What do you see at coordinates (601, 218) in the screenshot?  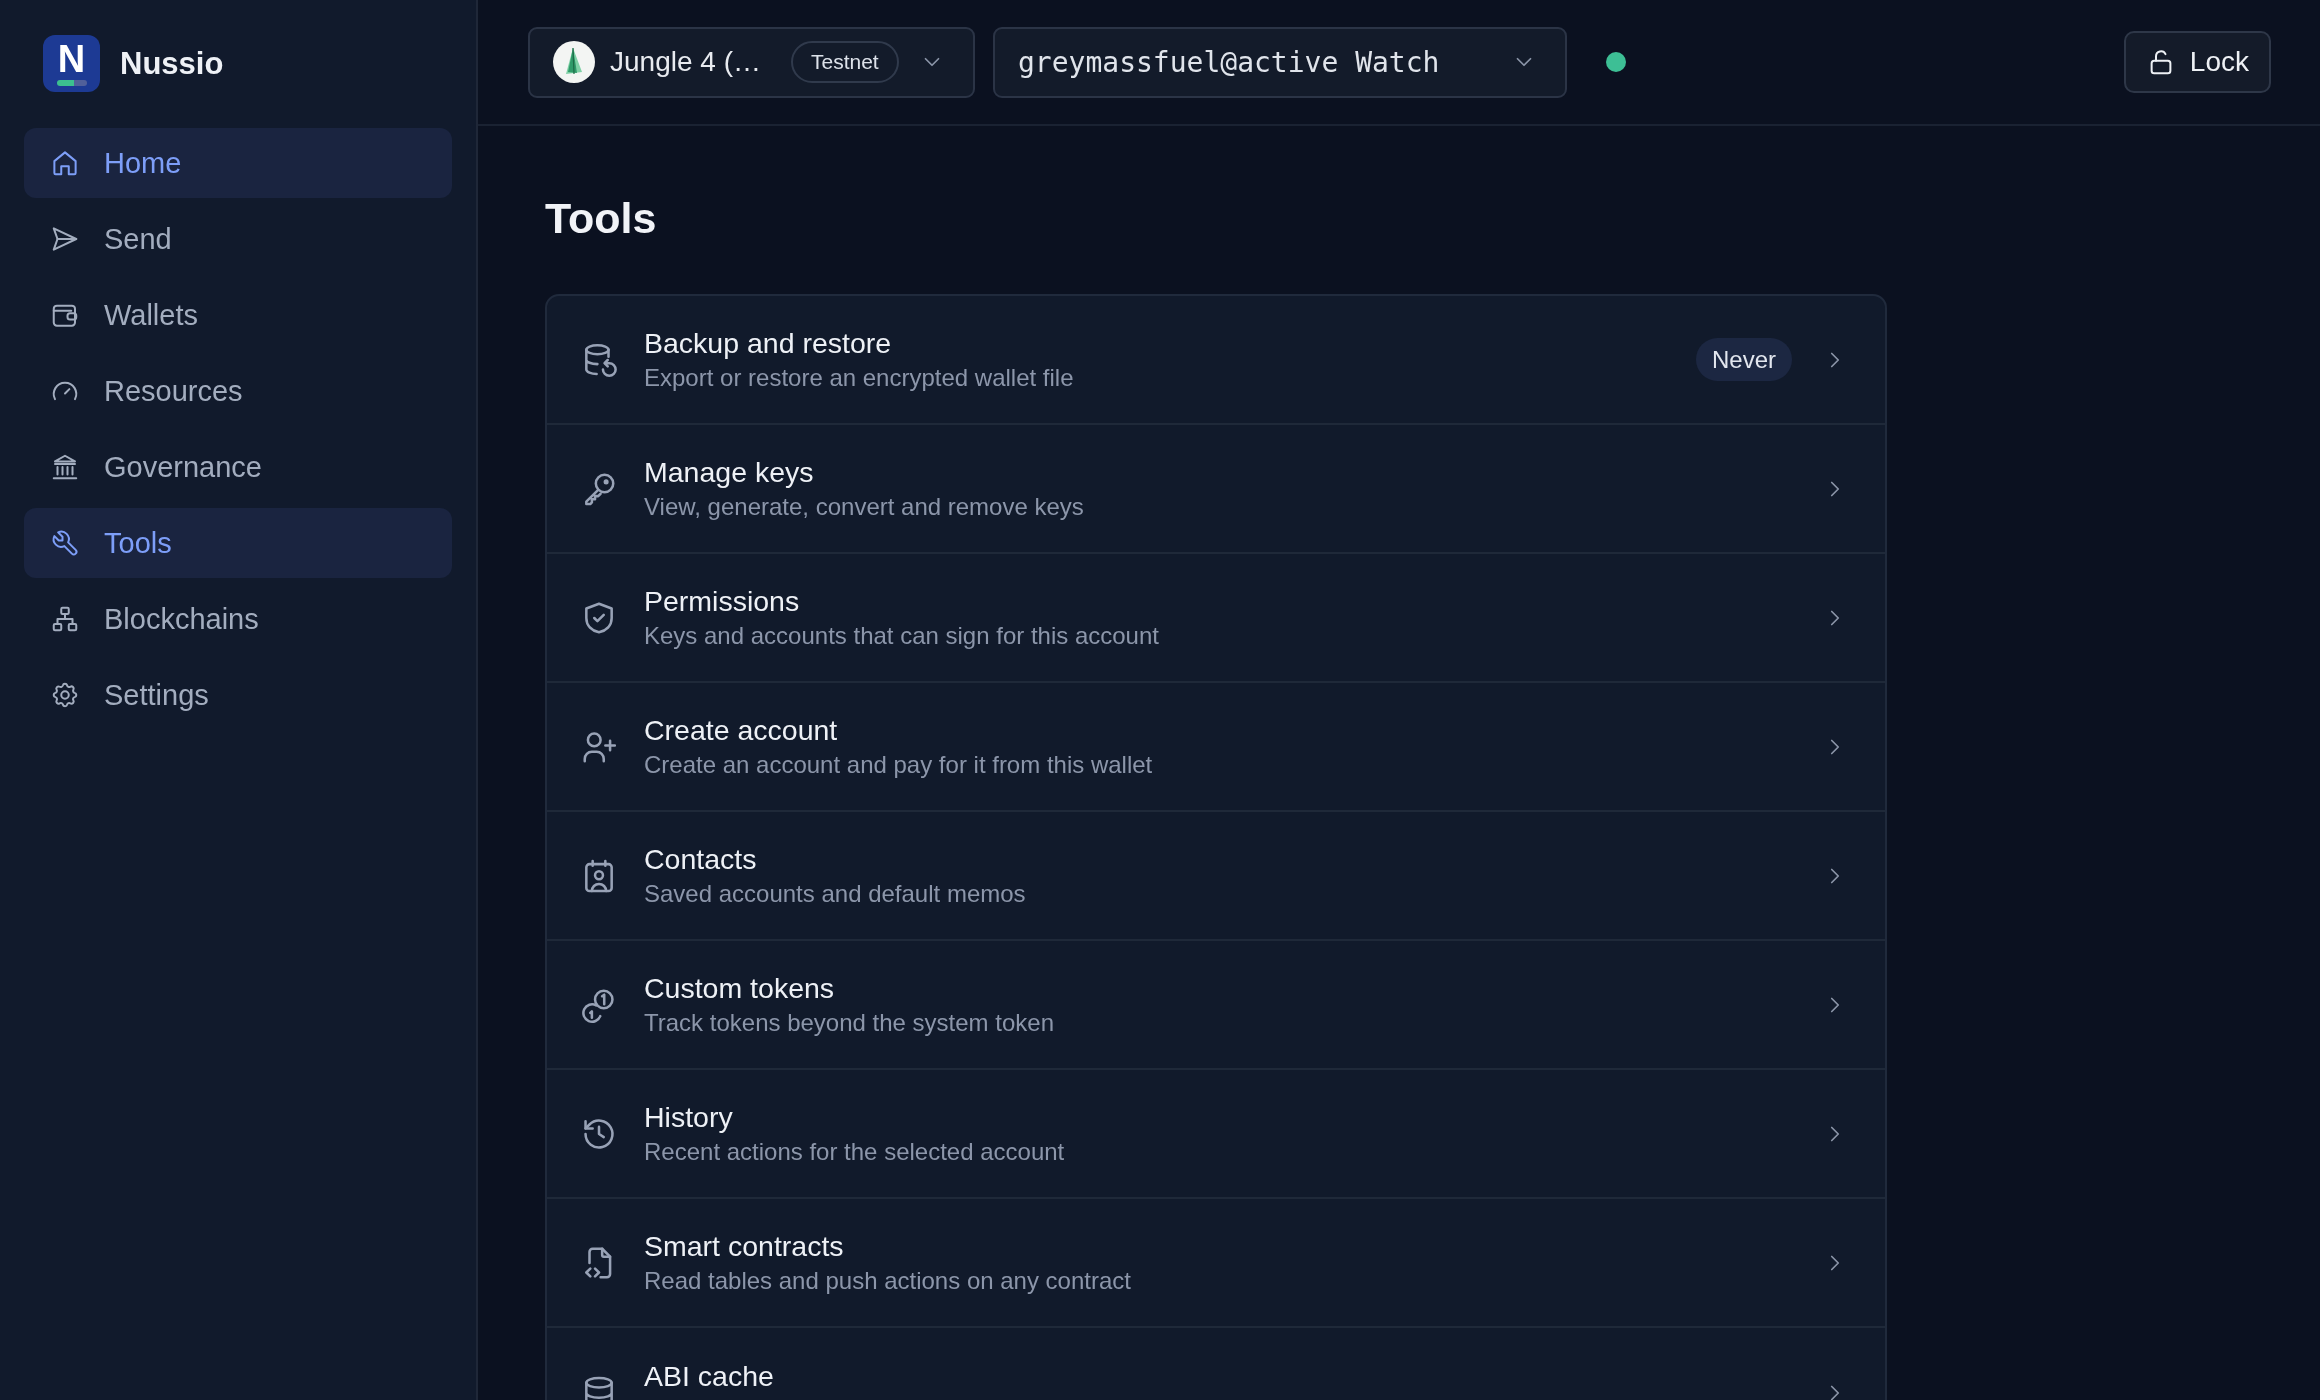 I see `page-title: Tools` at bounding box center [601, 218].